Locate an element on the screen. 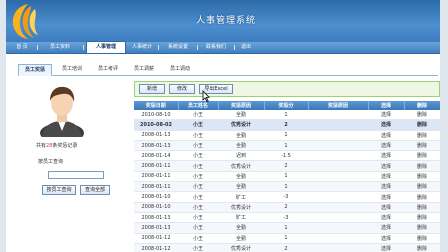 This screenshot has width=448, height=252. tab-training: 员工培训 is located at coordinates (72, 69).